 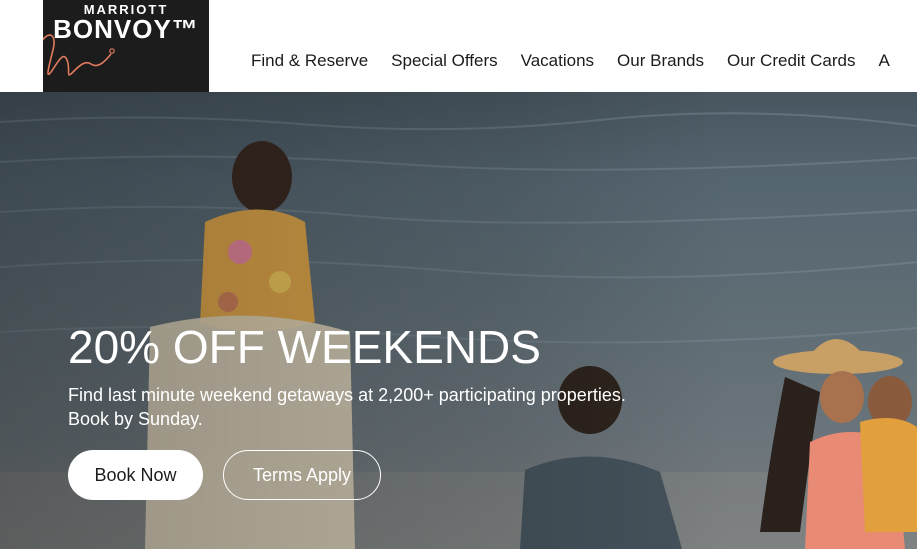 What do you see at coordinates (444, 61) in the screenshot?
I see `nav-special-offers: Special Offers` at bounding box center [444, 61].